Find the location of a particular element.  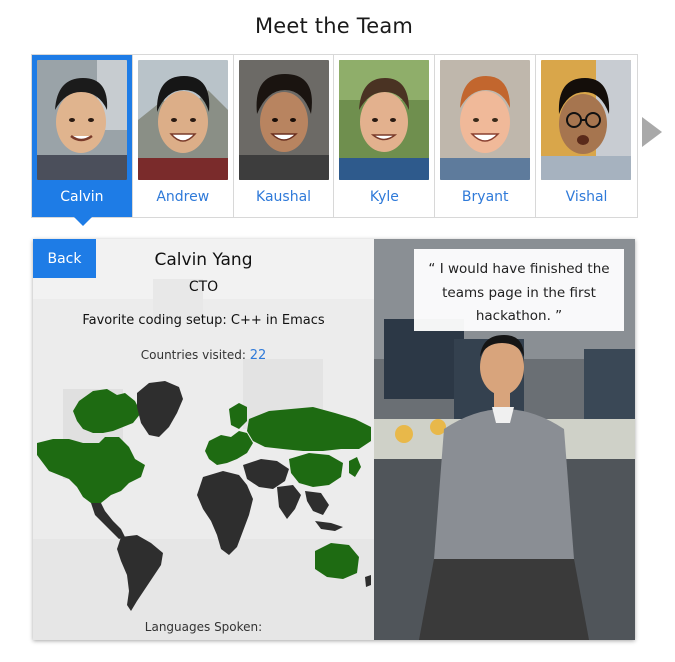

map-canada-islands is located at coordinates (107, 411).